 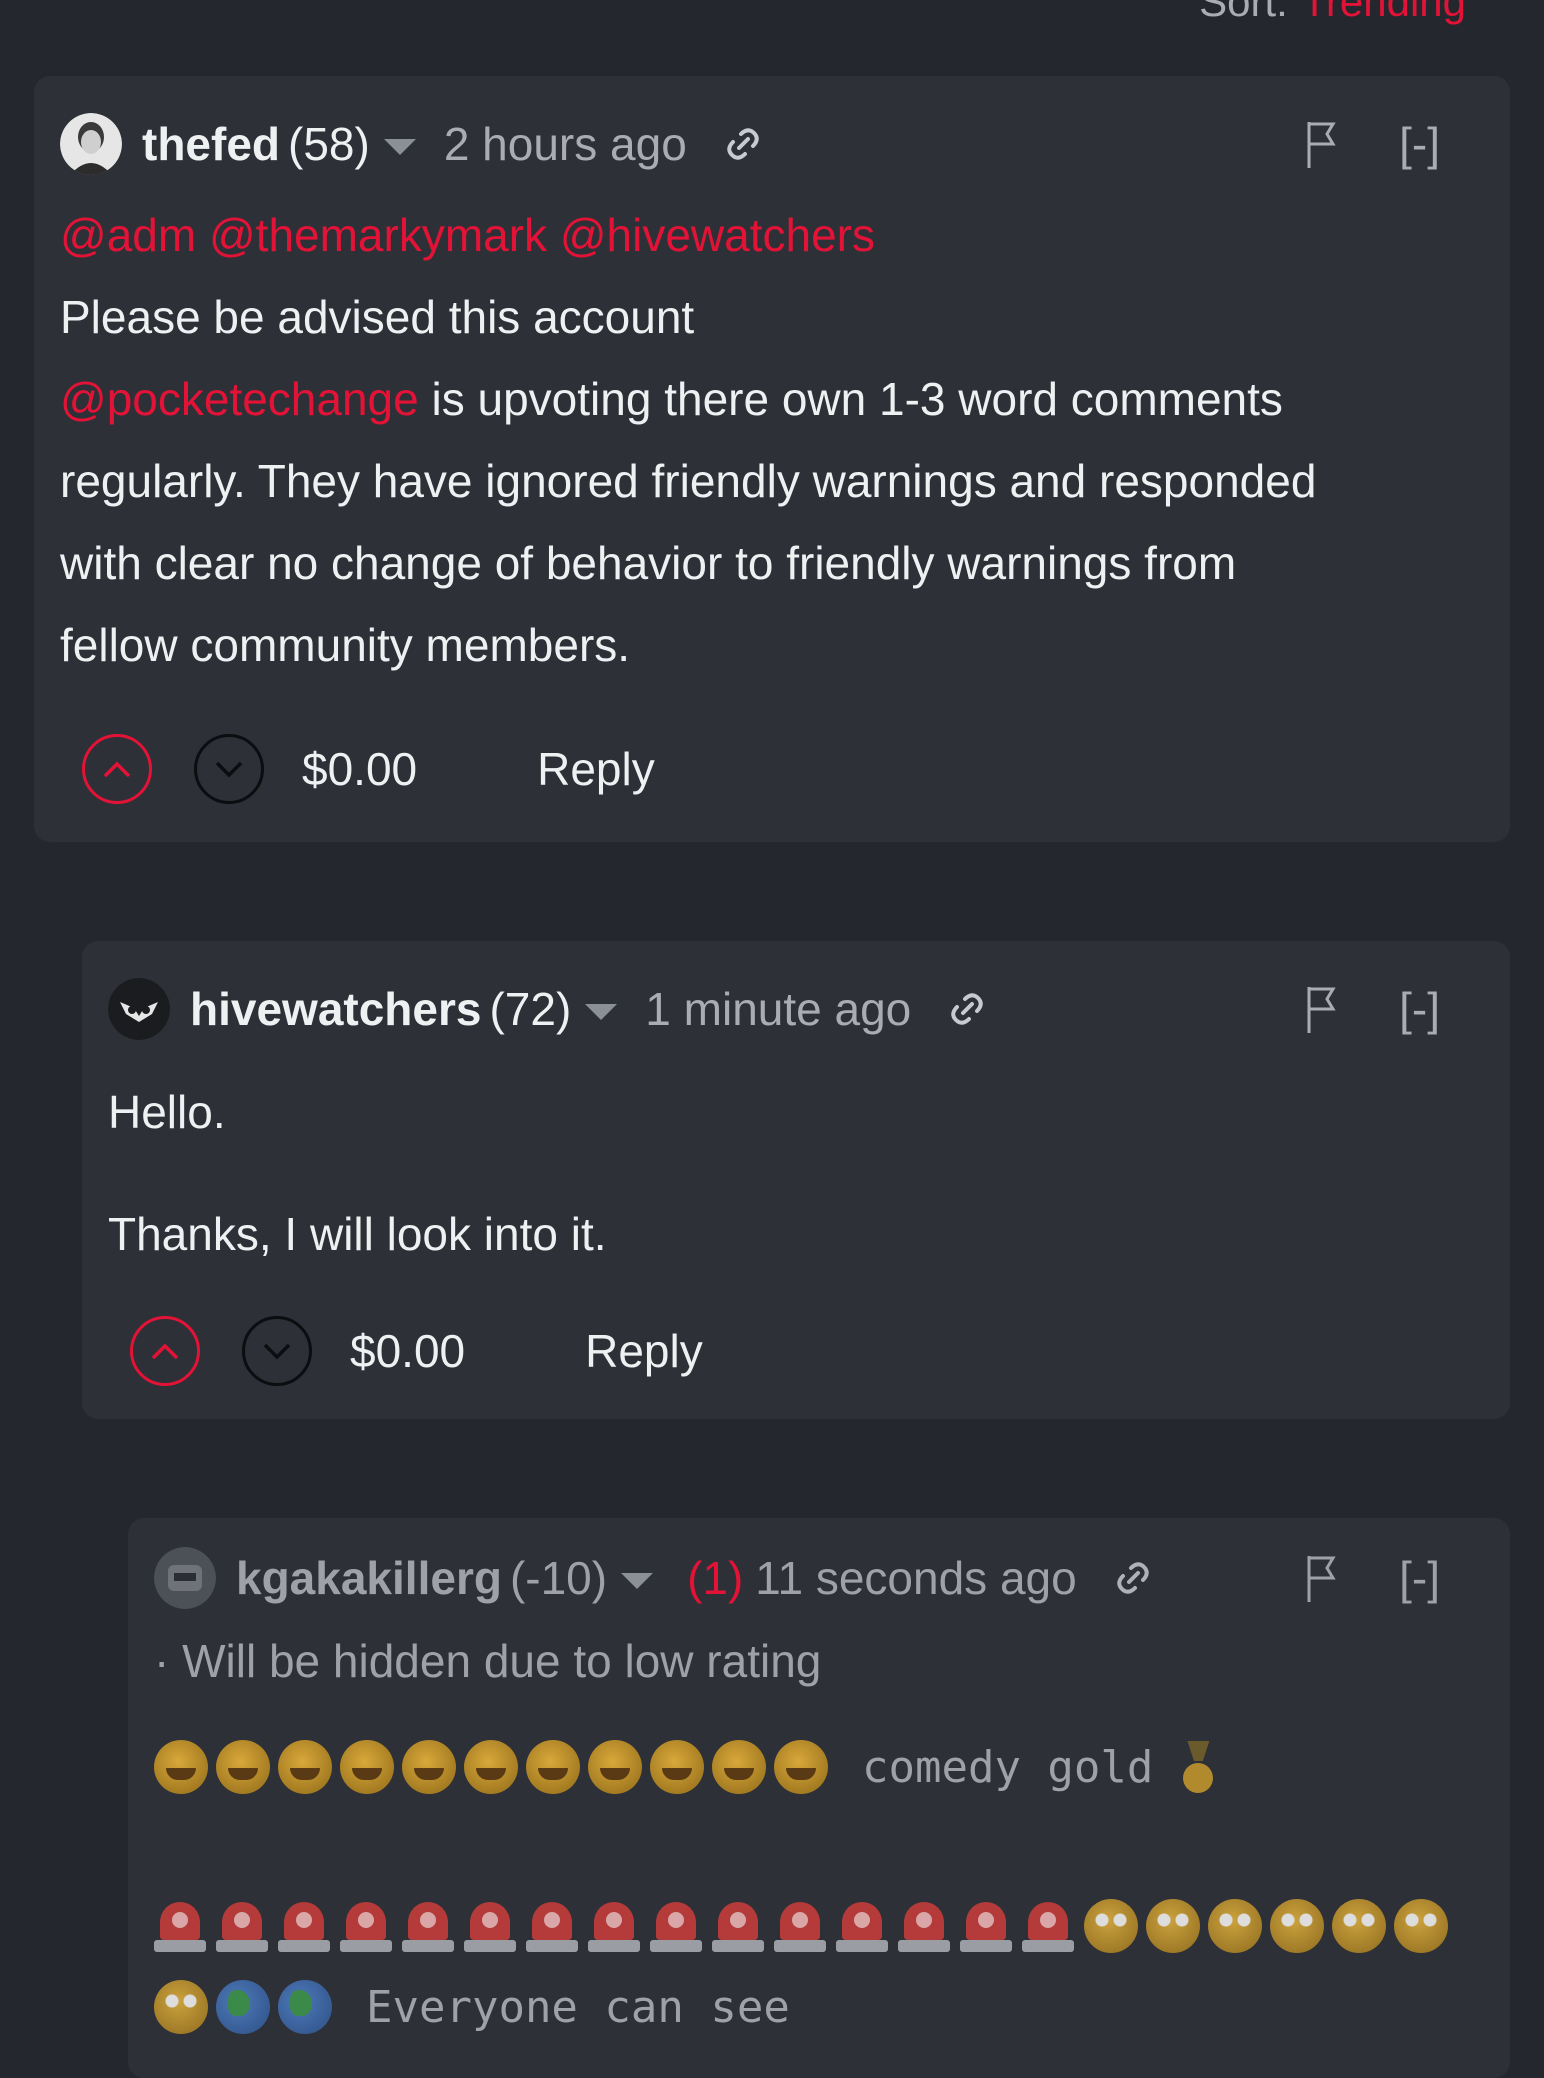 I want to click on timestamp: 1 minute ago, so click(x=778, y=1009).